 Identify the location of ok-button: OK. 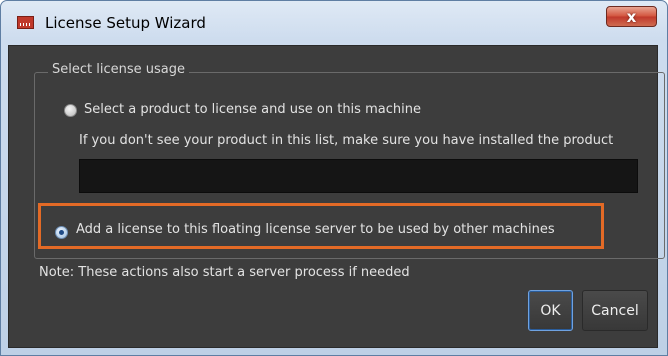
(550, 310).